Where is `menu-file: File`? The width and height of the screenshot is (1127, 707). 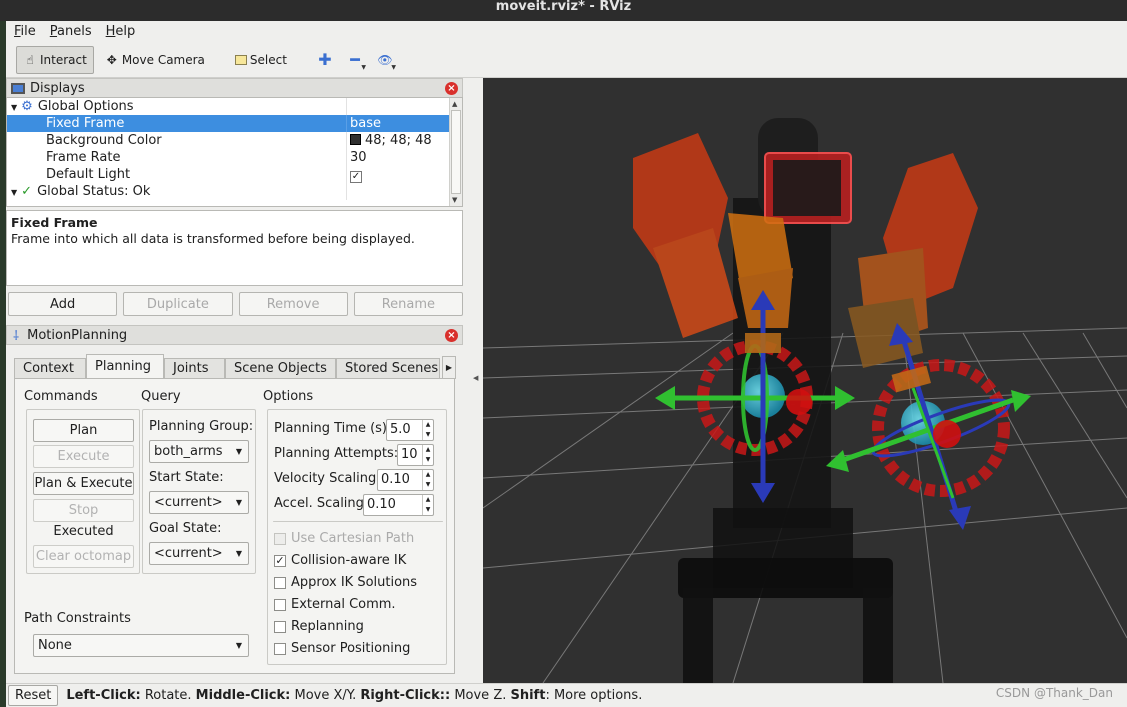
menu-file: File is located at coordinates (25, 31).